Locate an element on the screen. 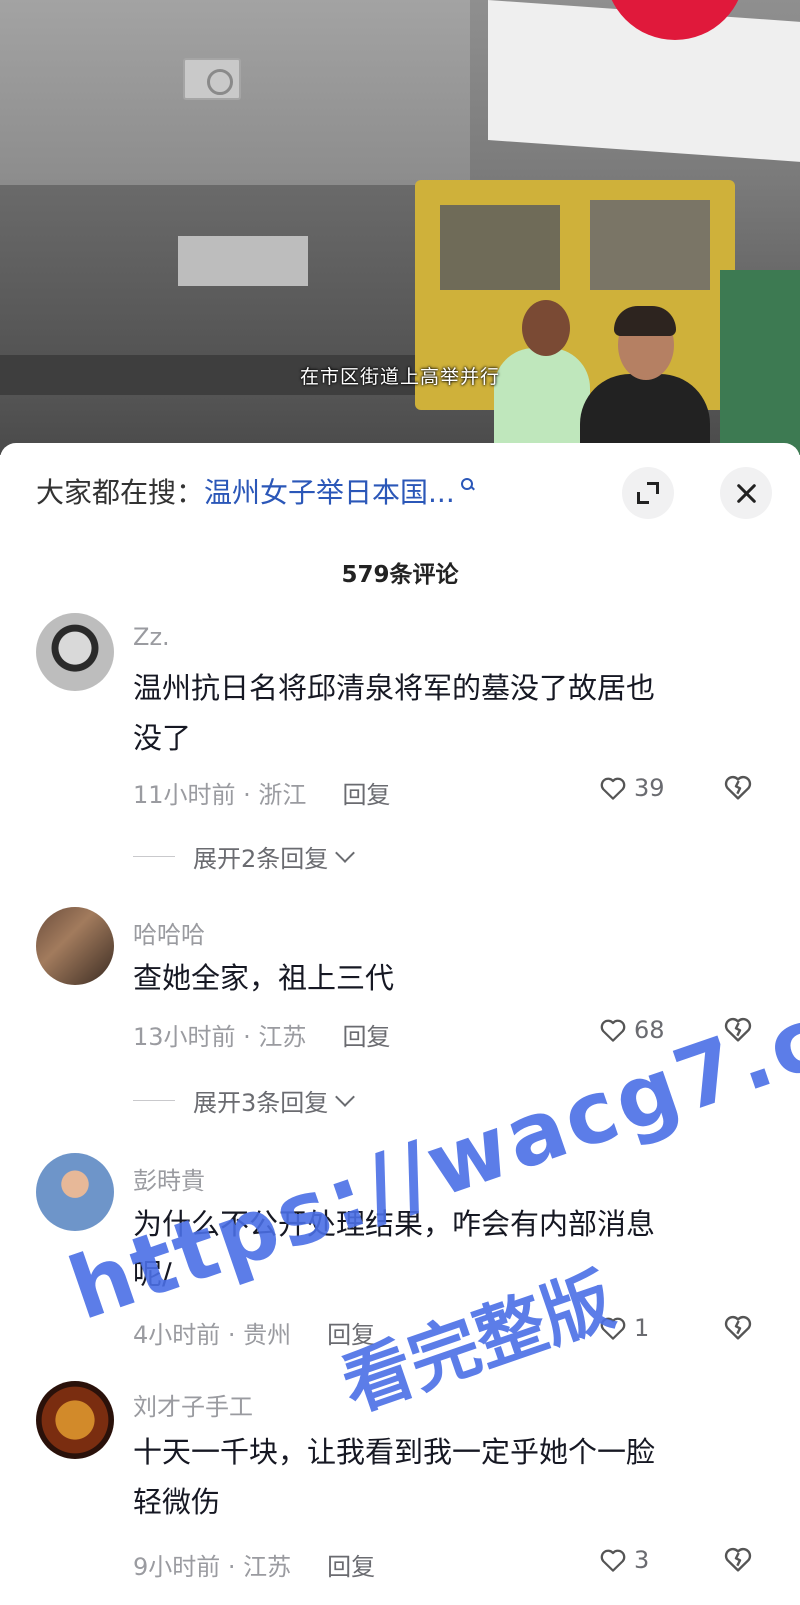 The width and height of the screenshot is (800, 1605). truck-grill-image is located at coordinates (243, 261).